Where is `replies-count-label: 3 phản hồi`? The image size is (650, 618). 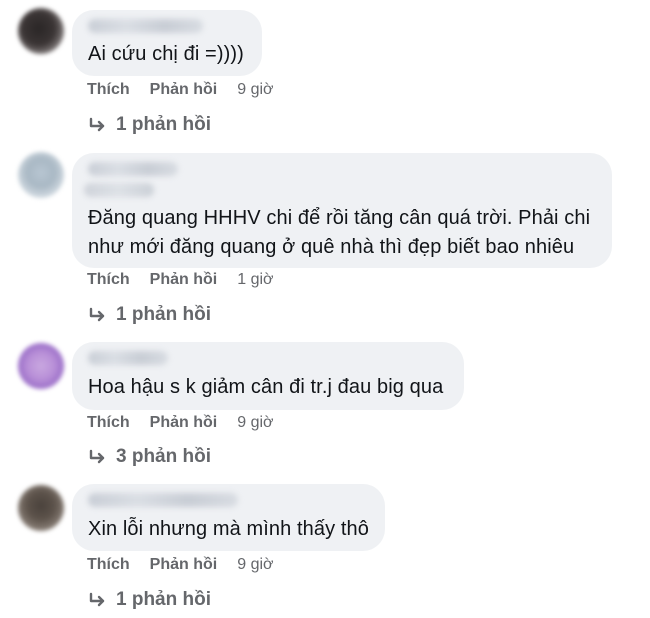
replies-count-label: 3 phản hồi is located at coordinates (163, 456).